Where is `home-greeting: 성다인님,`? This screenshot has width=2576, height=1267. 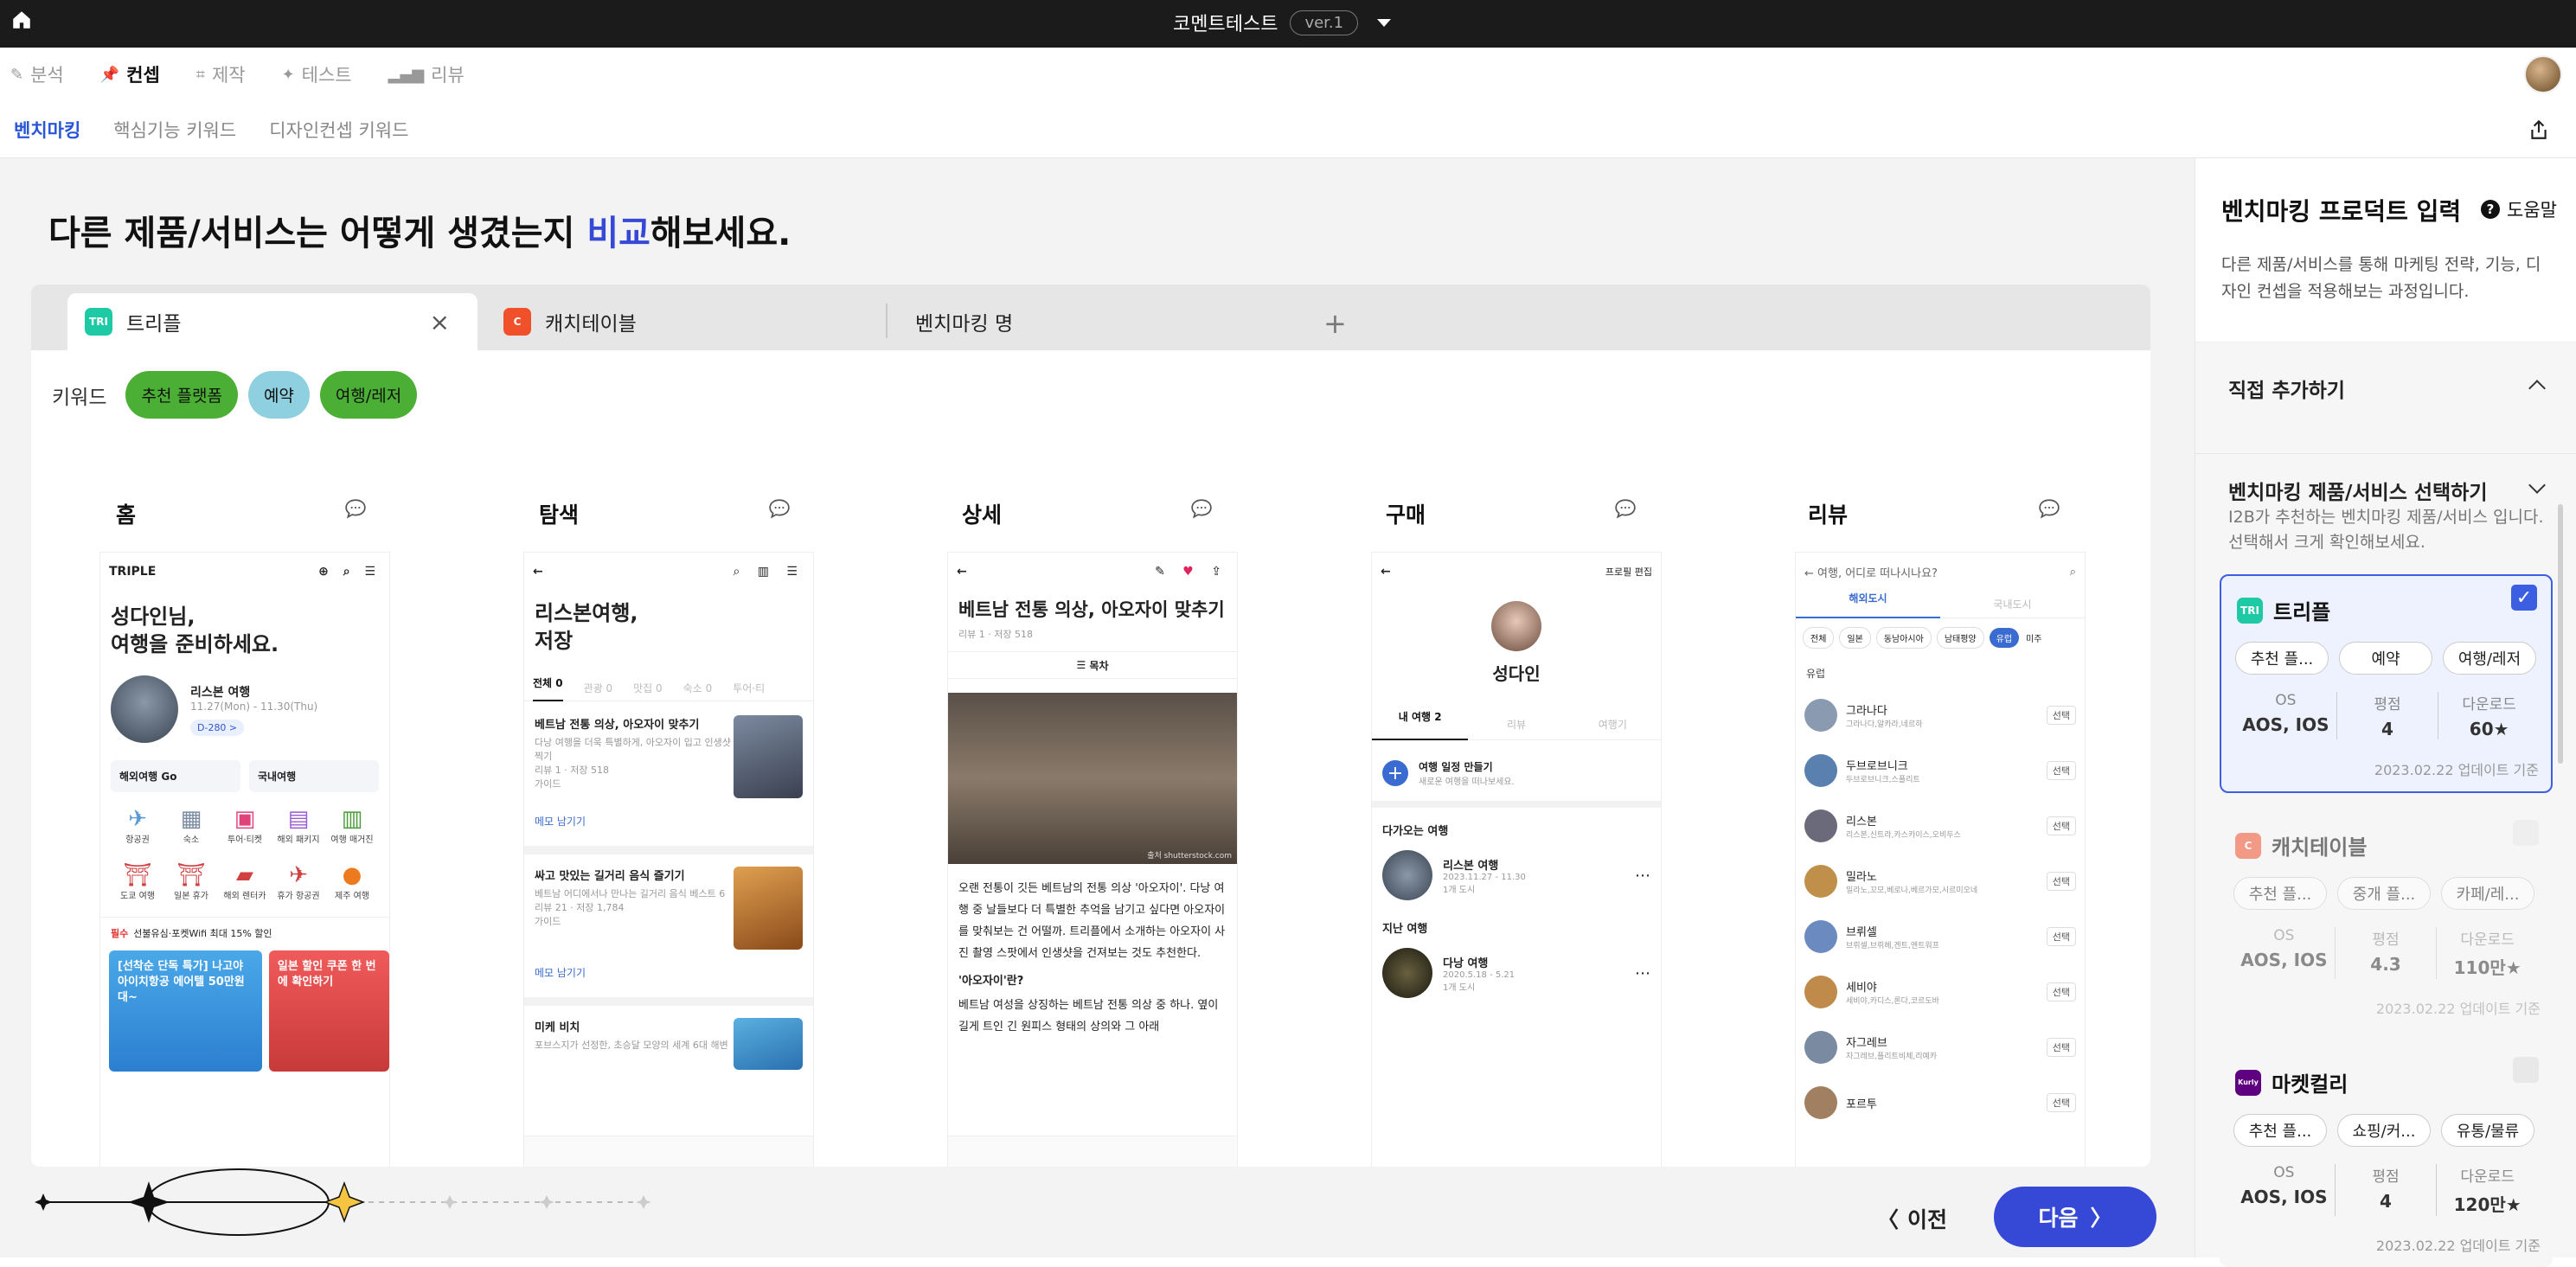
home-greeting: 성다인님, is located at coordinates (153, 617).